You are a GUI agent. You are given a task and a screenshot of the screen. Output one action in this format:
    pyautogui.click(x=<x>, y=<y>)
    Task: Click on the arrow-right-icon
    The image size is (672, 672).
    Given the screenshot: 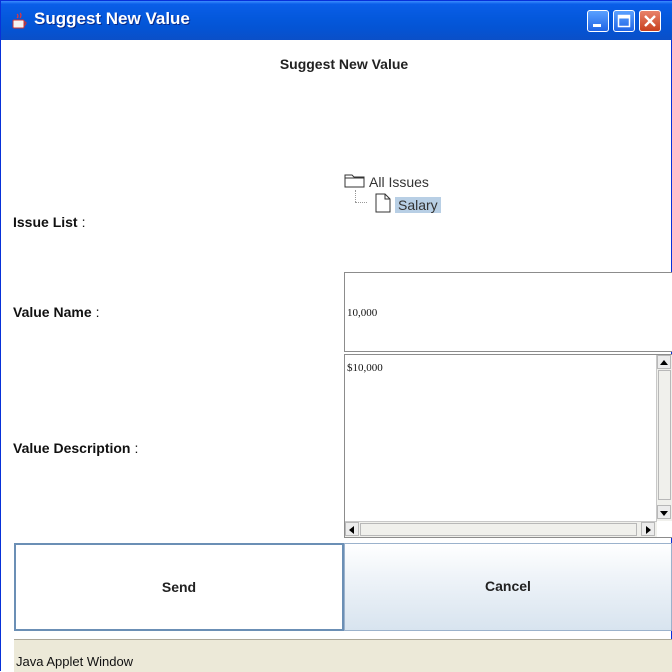 What is the action you would take?
    pyautogui.click(x=648, y=530)
    